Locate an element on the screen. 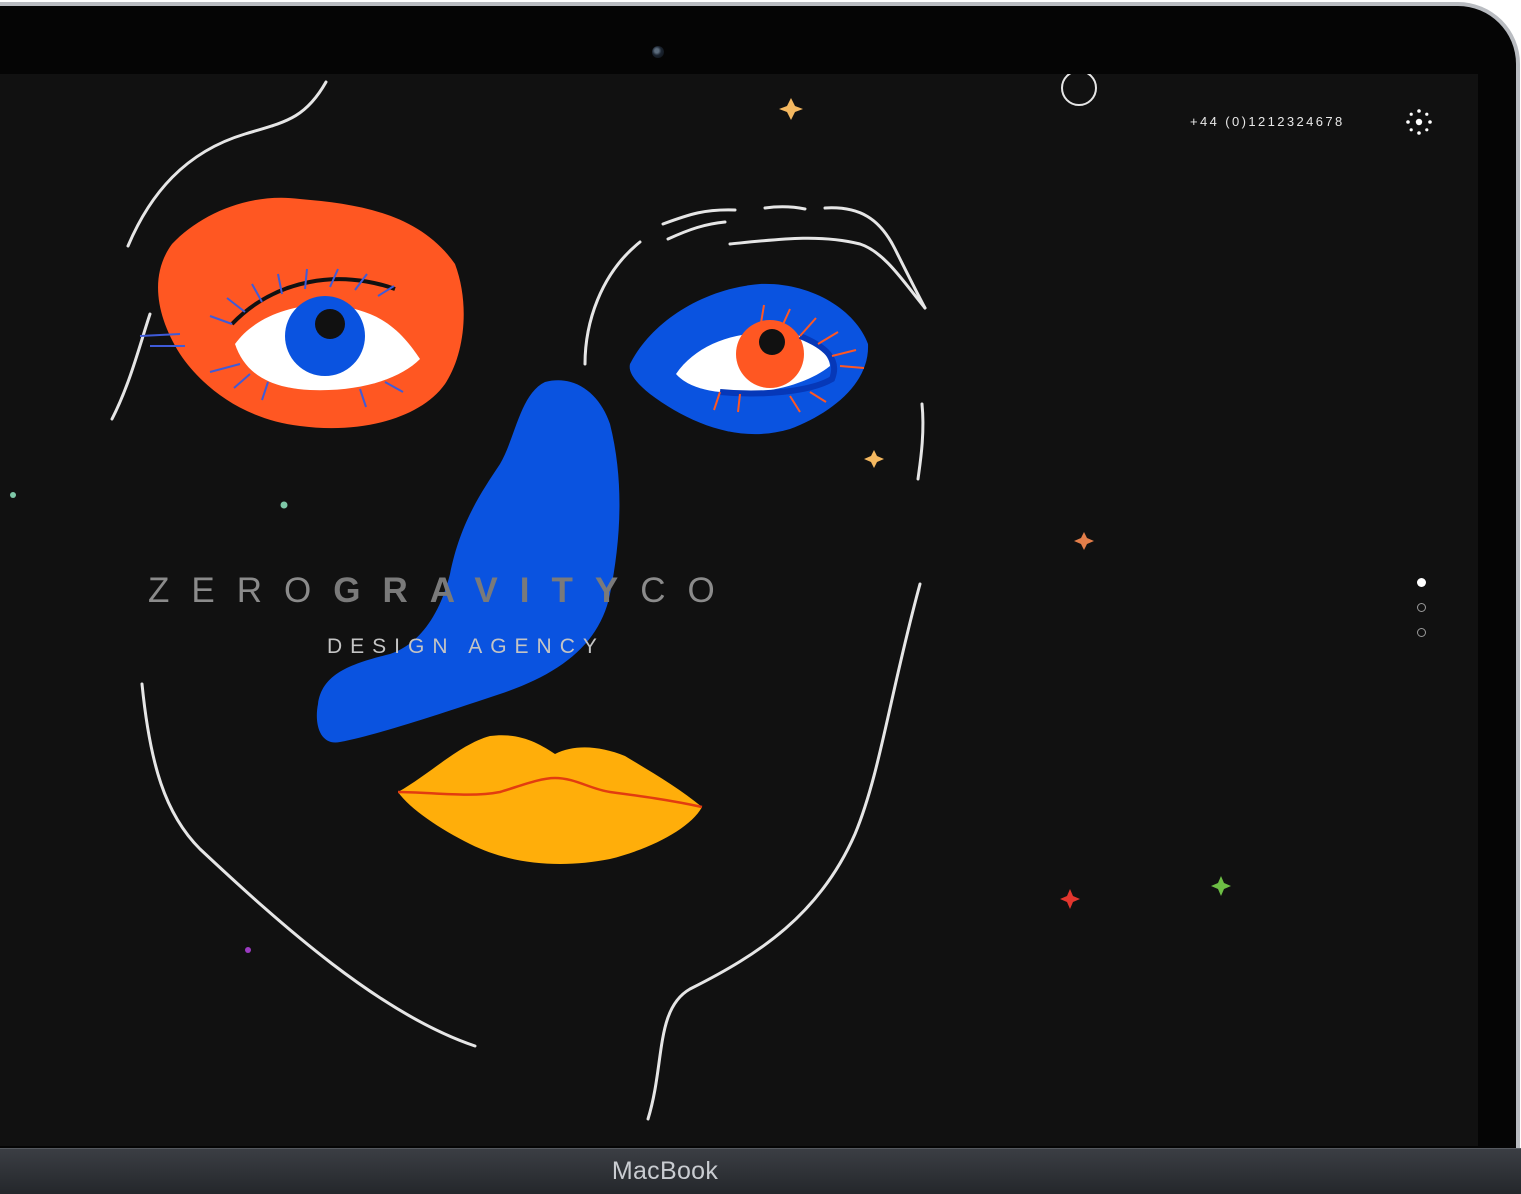 This screenshot has width=1521, height=1194. ring-icon is located at coordinates (1079, 90).